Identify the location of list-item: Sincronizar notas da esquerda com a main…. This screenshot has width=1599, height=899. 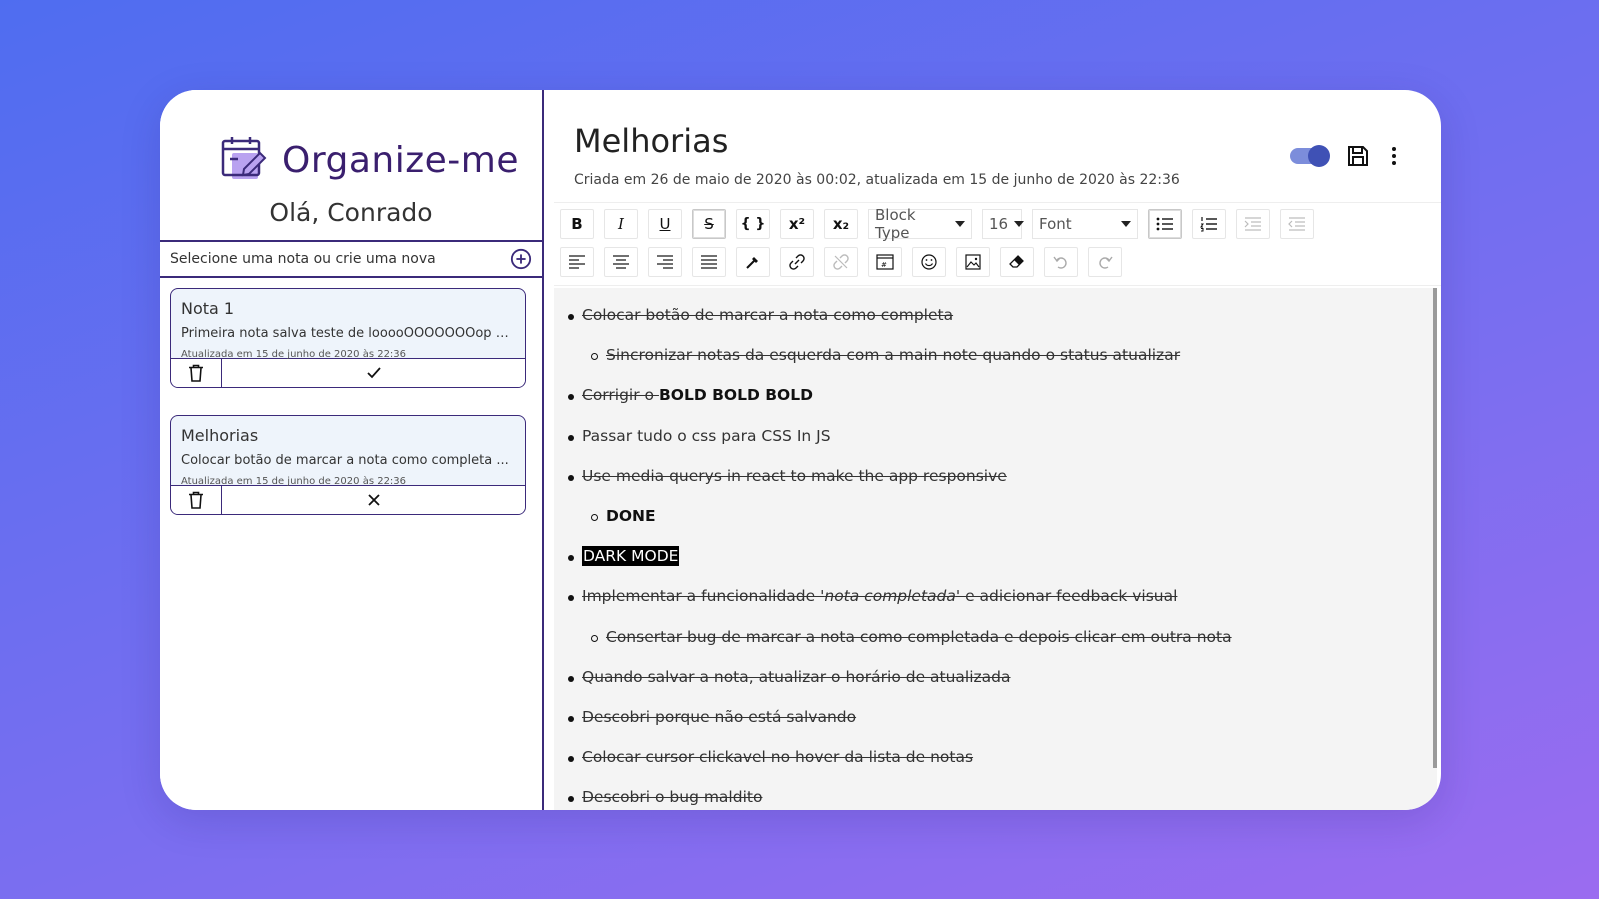
(885, 355).